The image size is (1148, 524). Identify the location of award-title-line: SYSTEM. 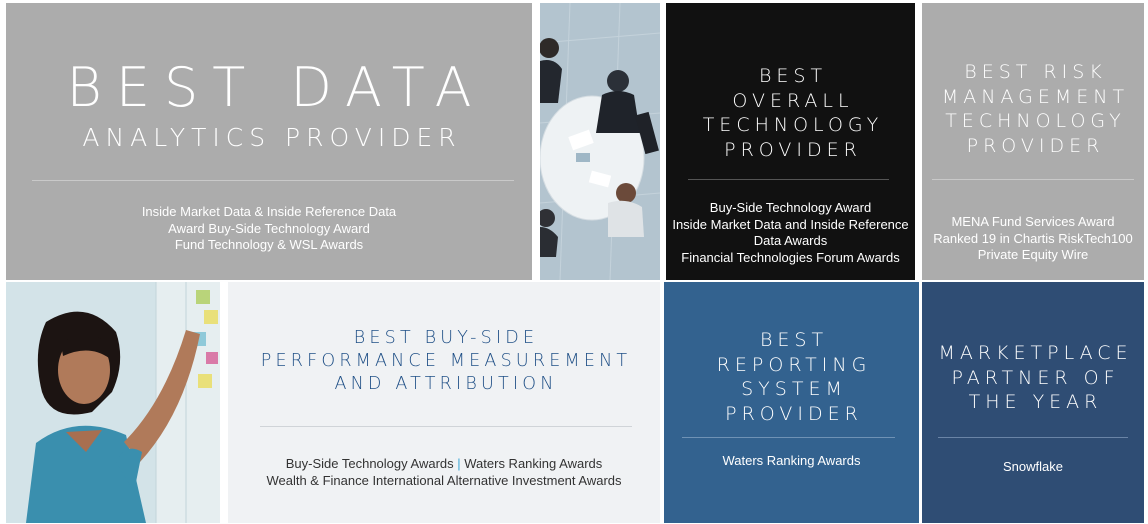
(794, 389).